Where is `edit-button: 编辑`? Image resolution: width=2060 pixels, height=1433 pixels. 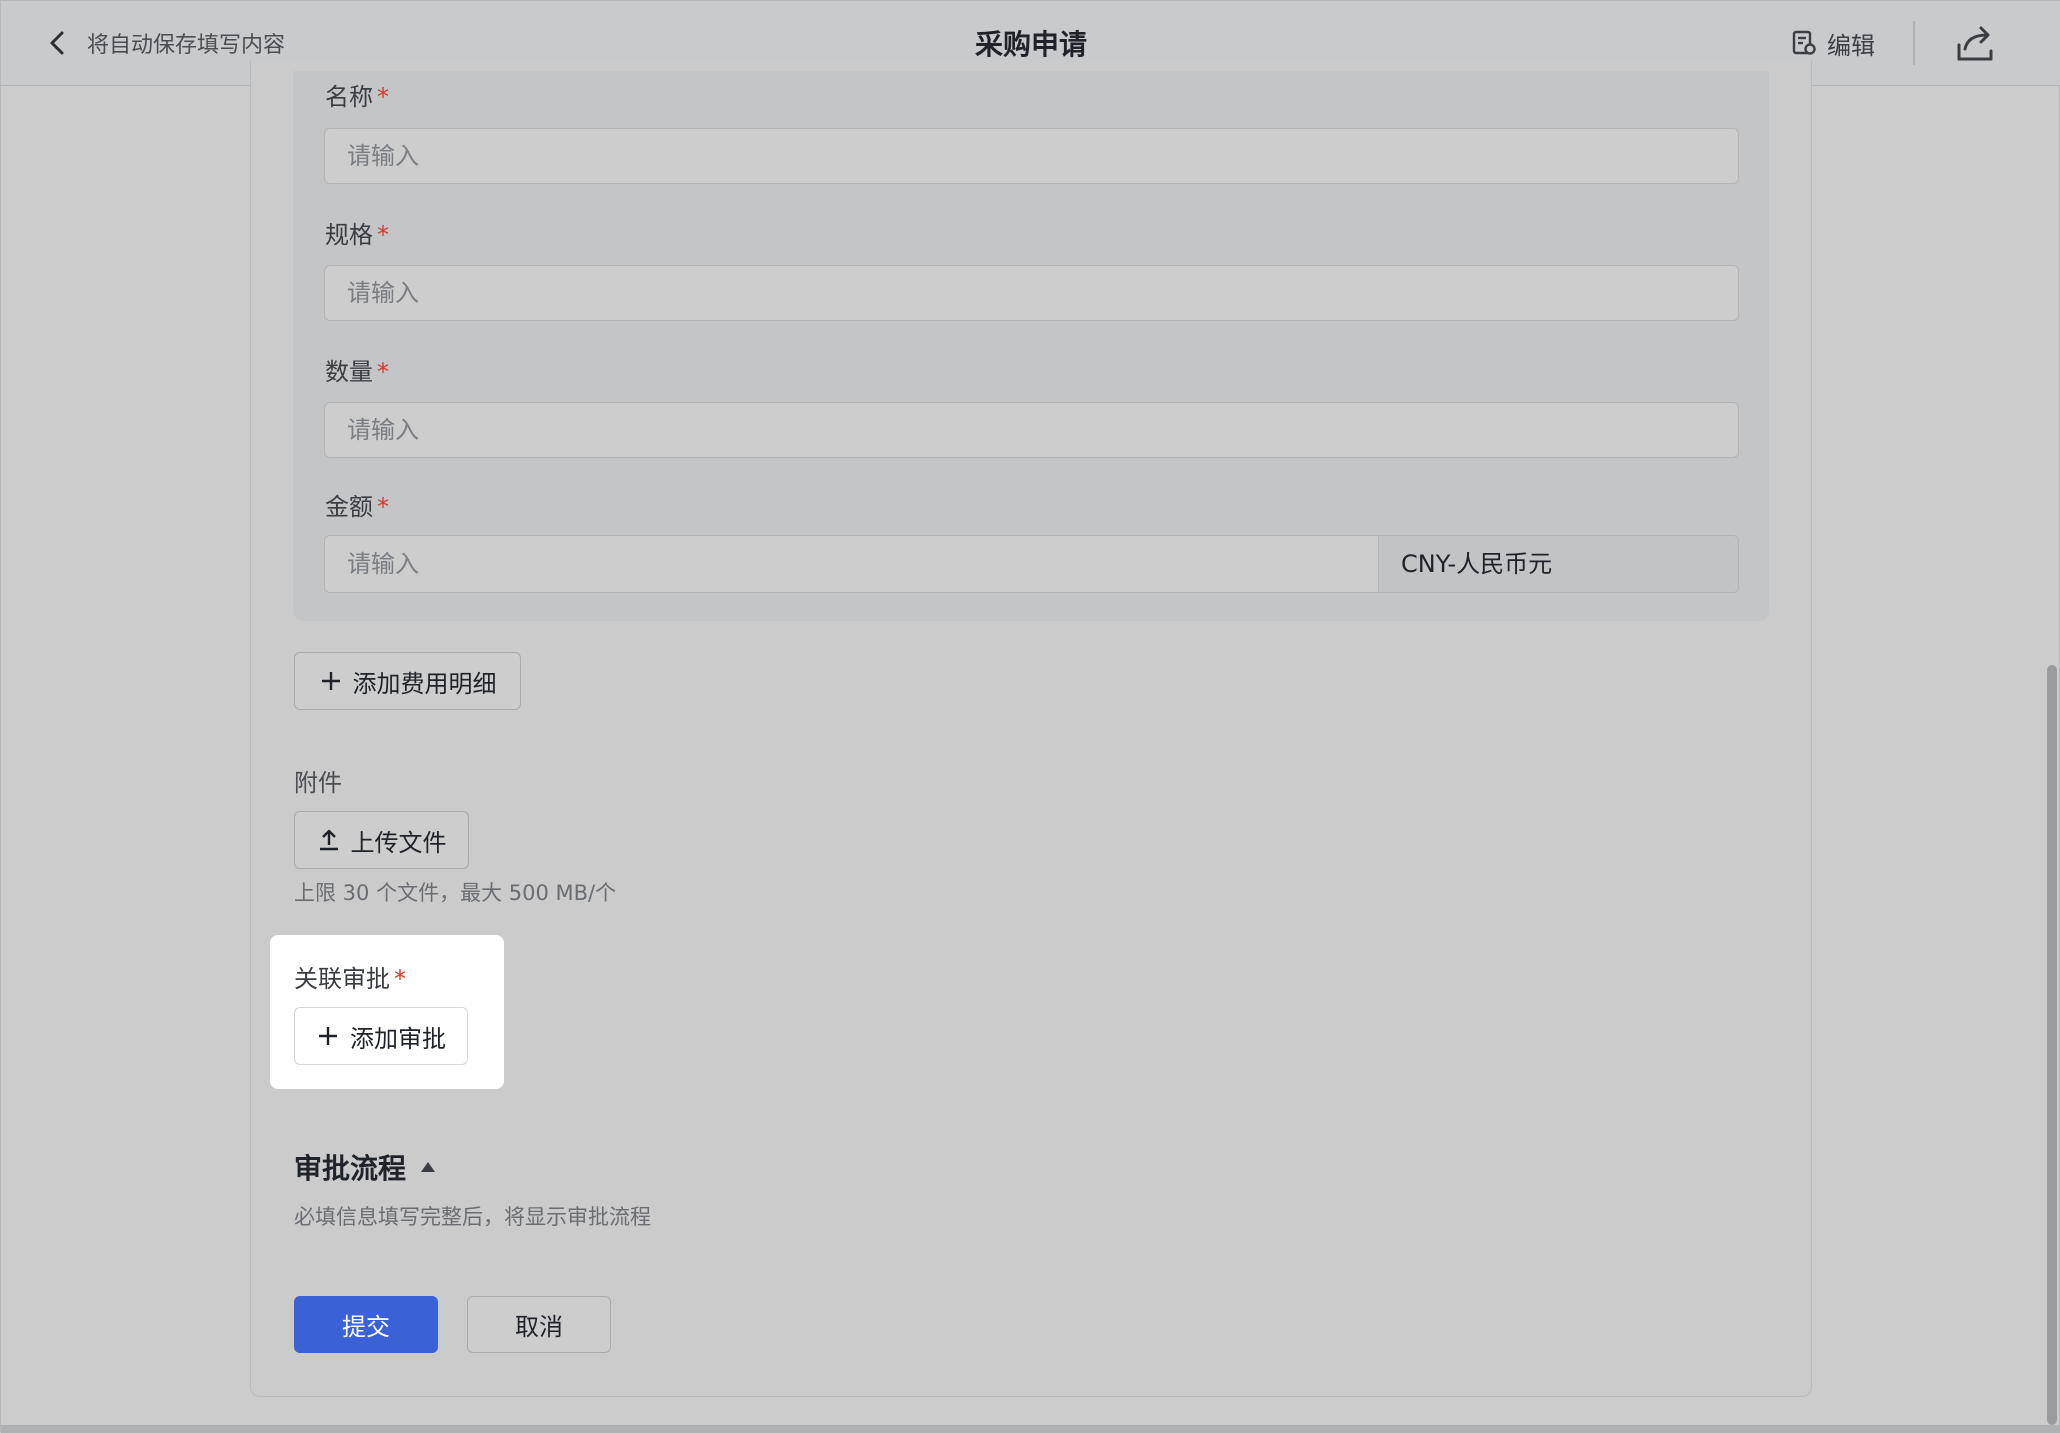 edit-button: 编辑 is located at coordinates (1833, 43).